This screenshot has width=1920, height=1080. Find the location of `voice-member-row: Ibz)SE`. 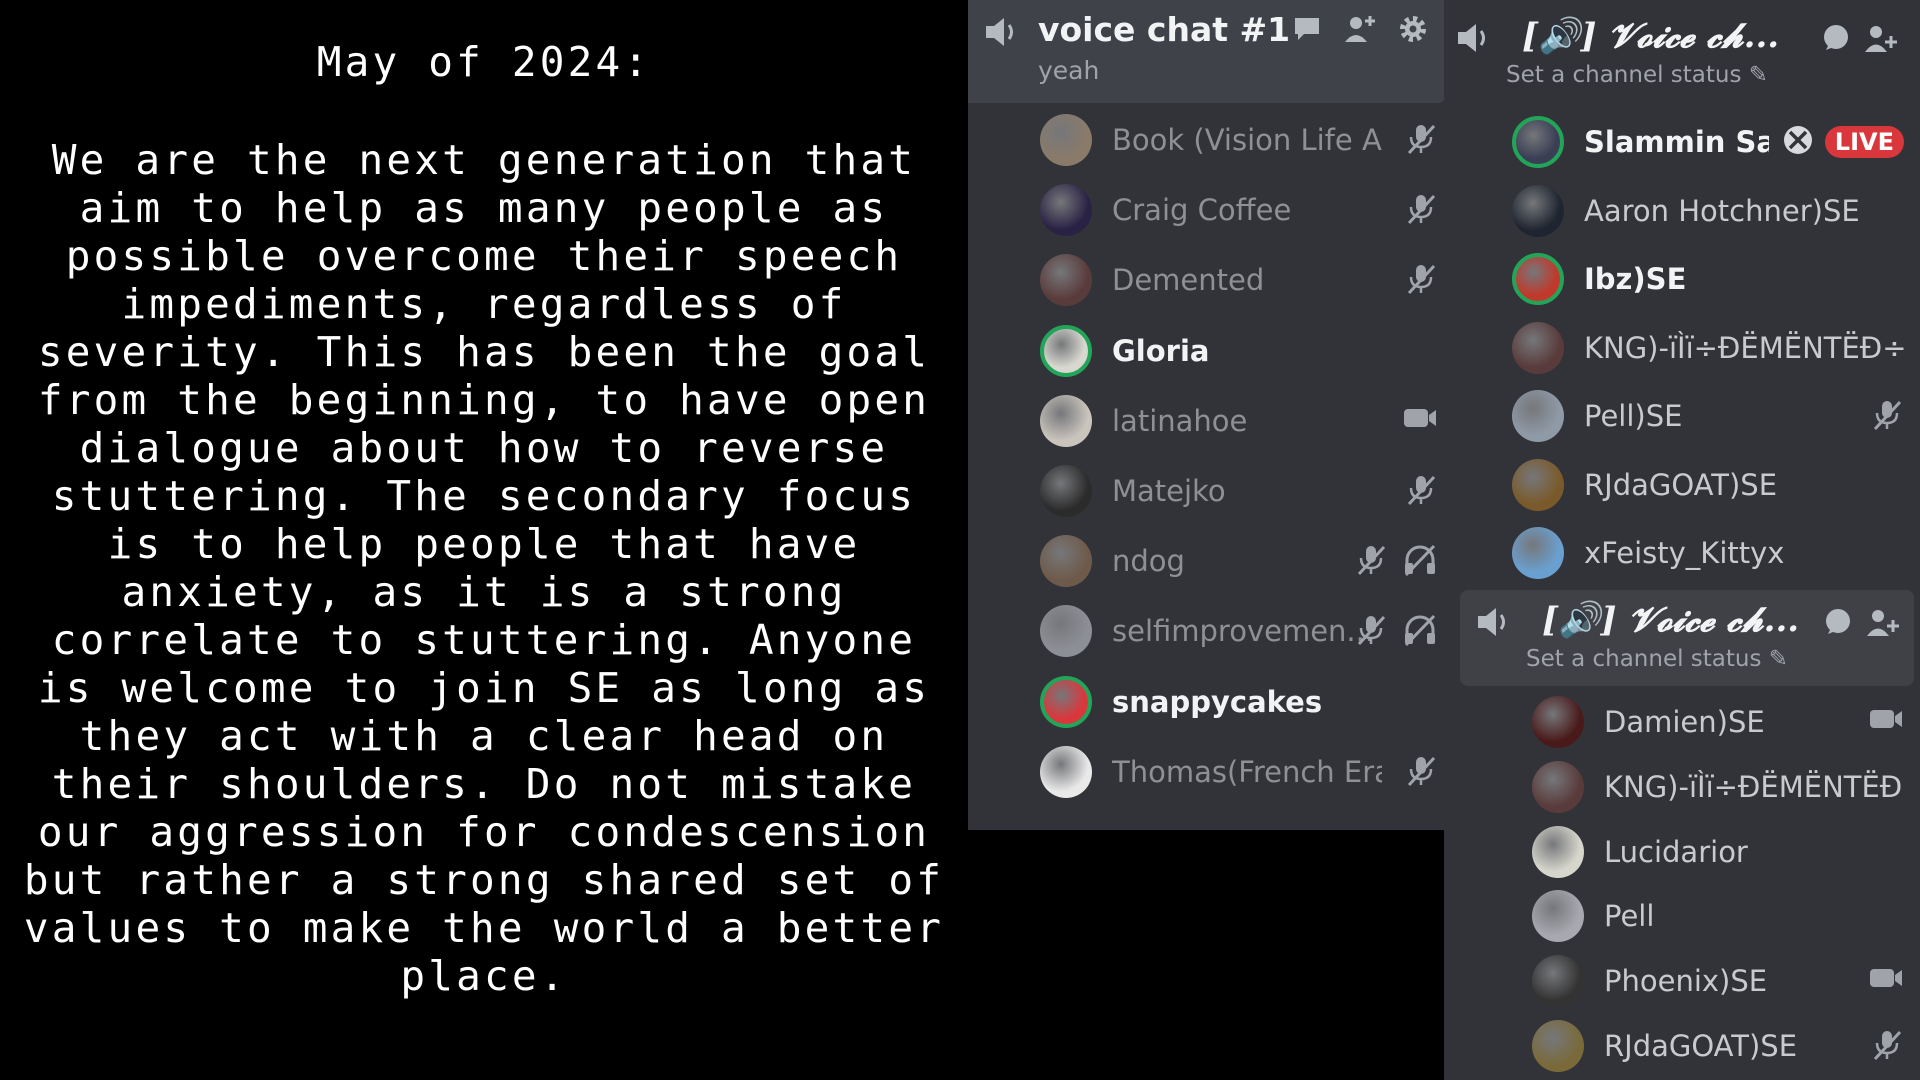

voice-member-row: Ibz)SE is located at coordinates (1708, 279).